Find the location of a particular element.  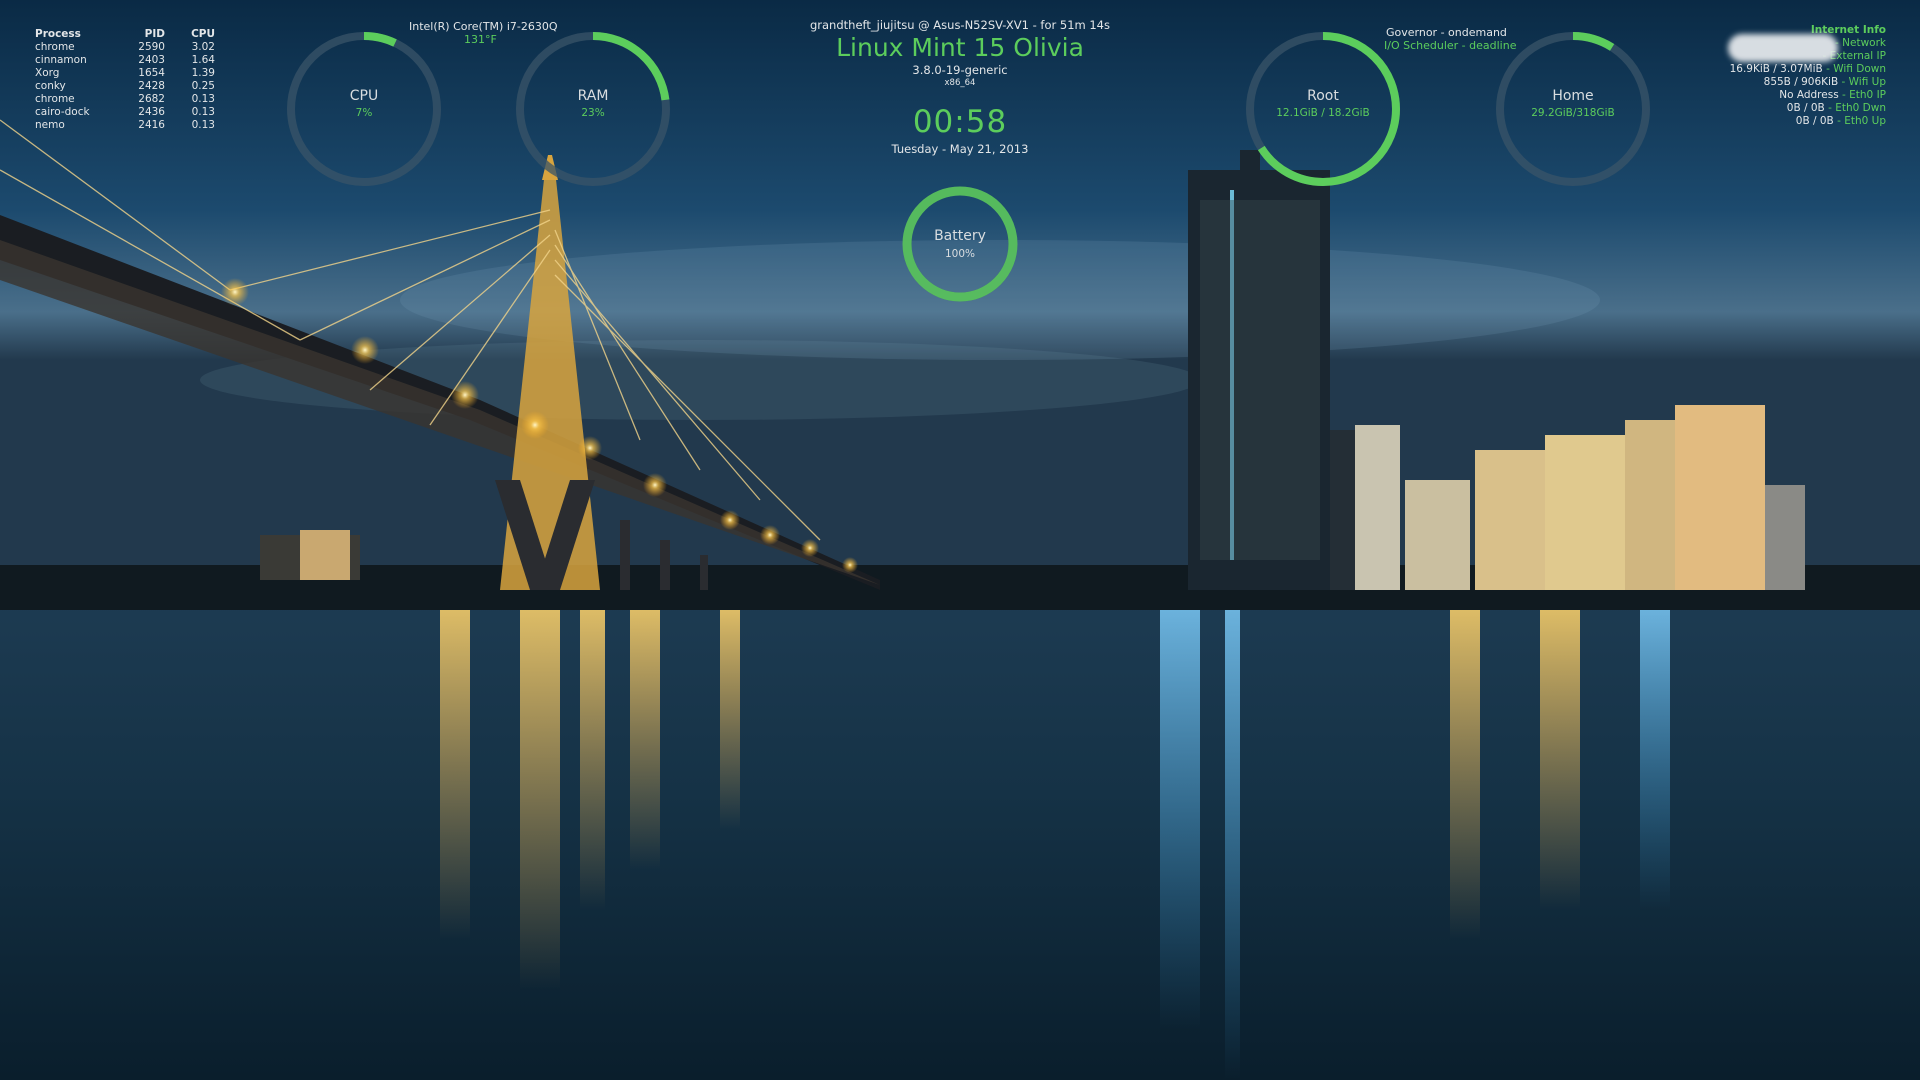

gauge-value: 7% is located at coordinates (364, 113).